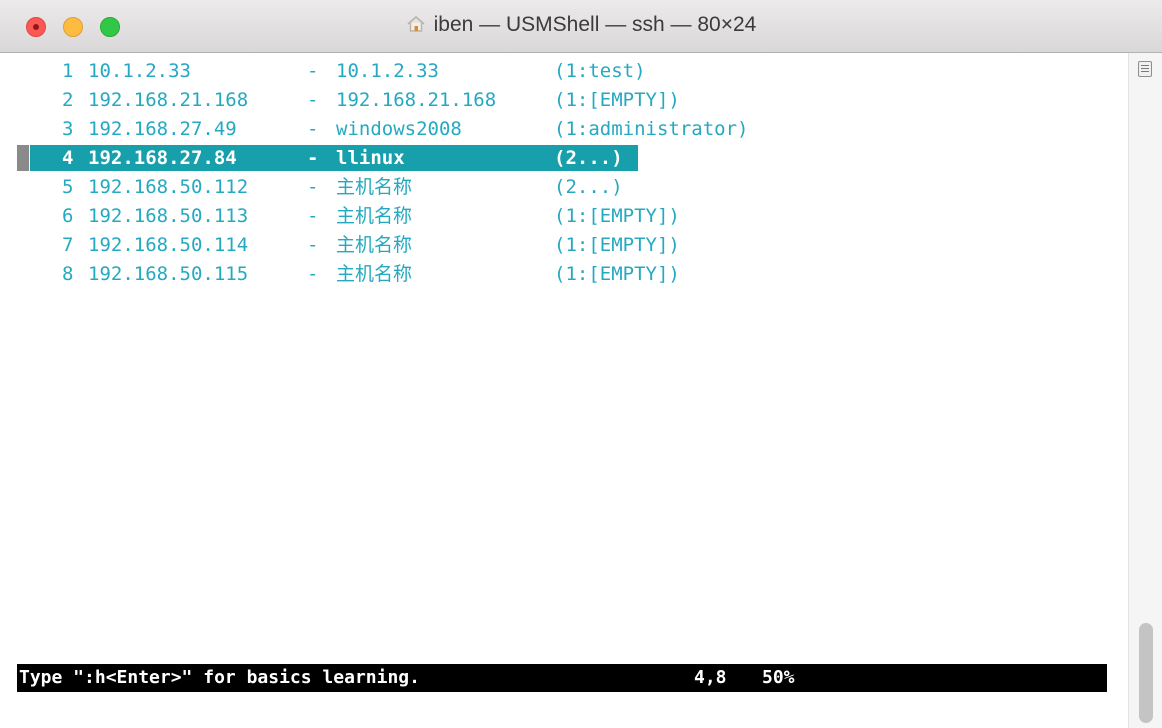 The width and height of the screenshot is (1162, 728). What do you see at coordinates (168, 245) in the screenshot?
I see `host-ip: 192.168.50.114` at bounding box center [168, 245].